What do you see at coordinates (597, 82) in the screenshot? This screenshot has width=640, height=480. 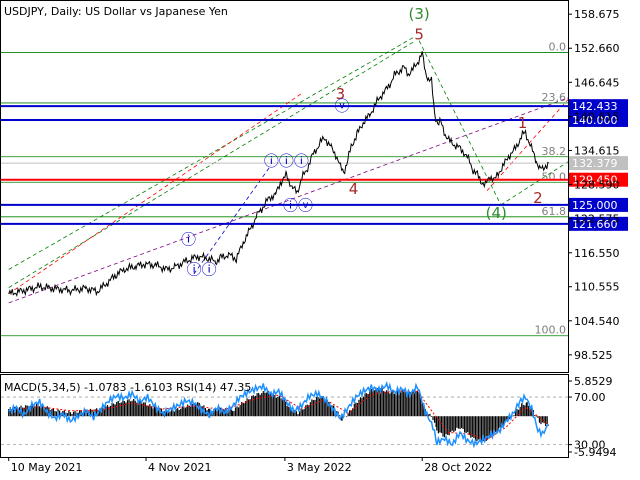 I see `price-tick-label: 146.645` at bounding box center [597, 82].